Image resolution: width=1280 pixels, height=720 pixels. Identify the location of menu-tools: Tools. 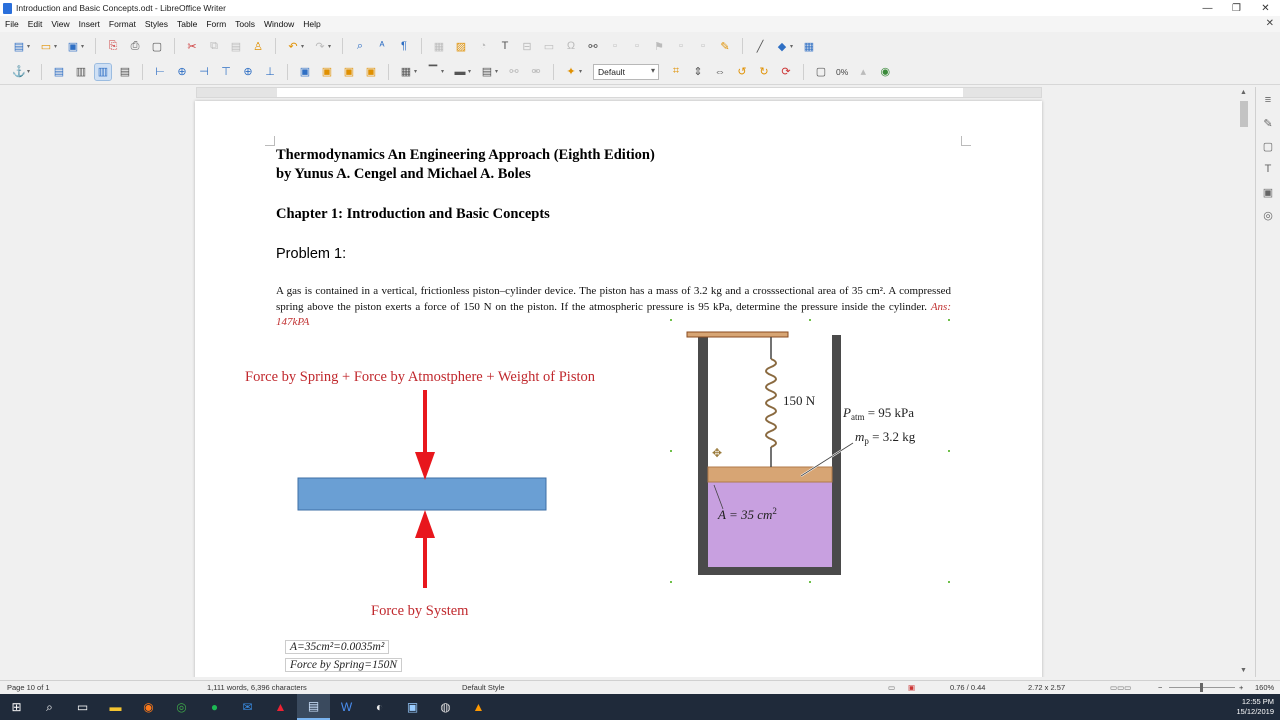
(245, 24).